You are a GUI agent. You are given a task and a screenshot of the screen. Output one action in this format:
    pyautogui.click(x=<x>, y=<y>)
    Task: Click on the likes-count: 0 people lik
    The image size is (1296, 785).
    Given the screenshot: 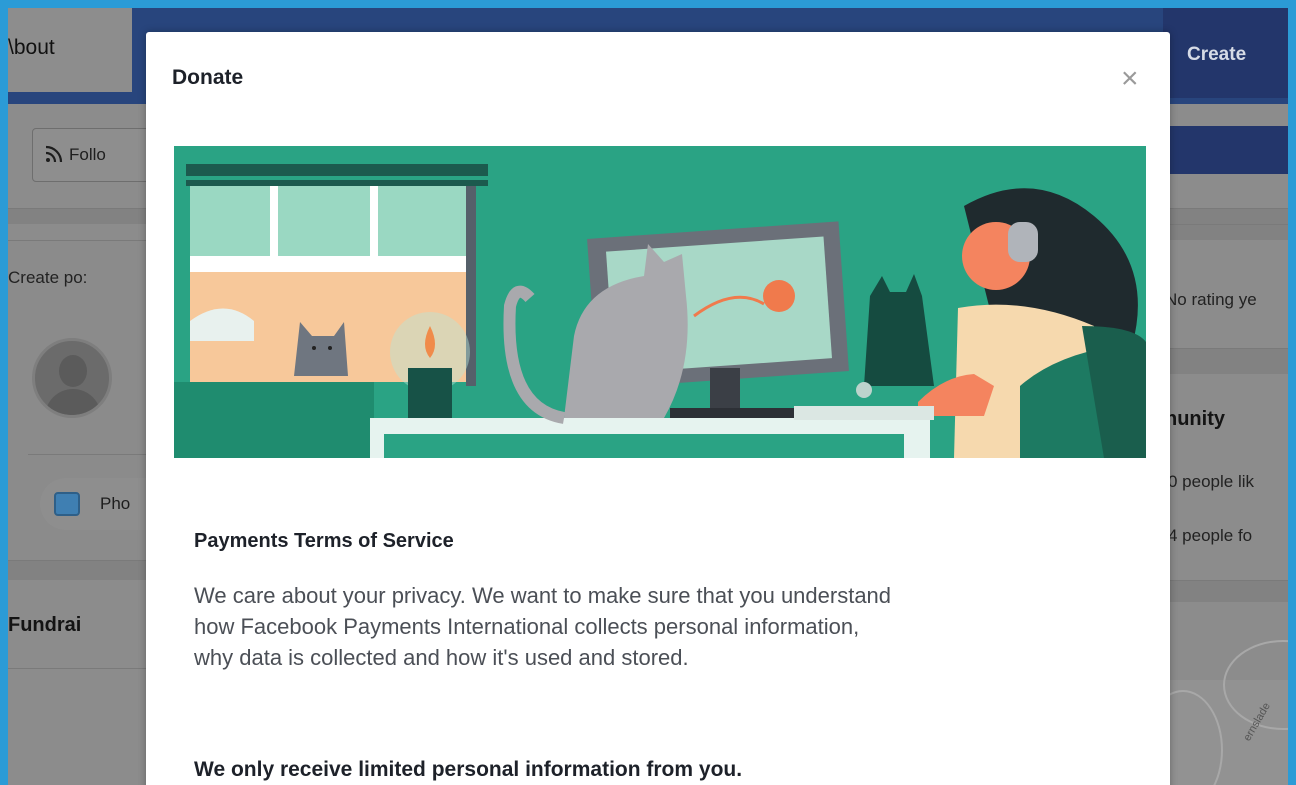 What is the action you would take?
    pyautogui.click(x=1211, y=482)
    